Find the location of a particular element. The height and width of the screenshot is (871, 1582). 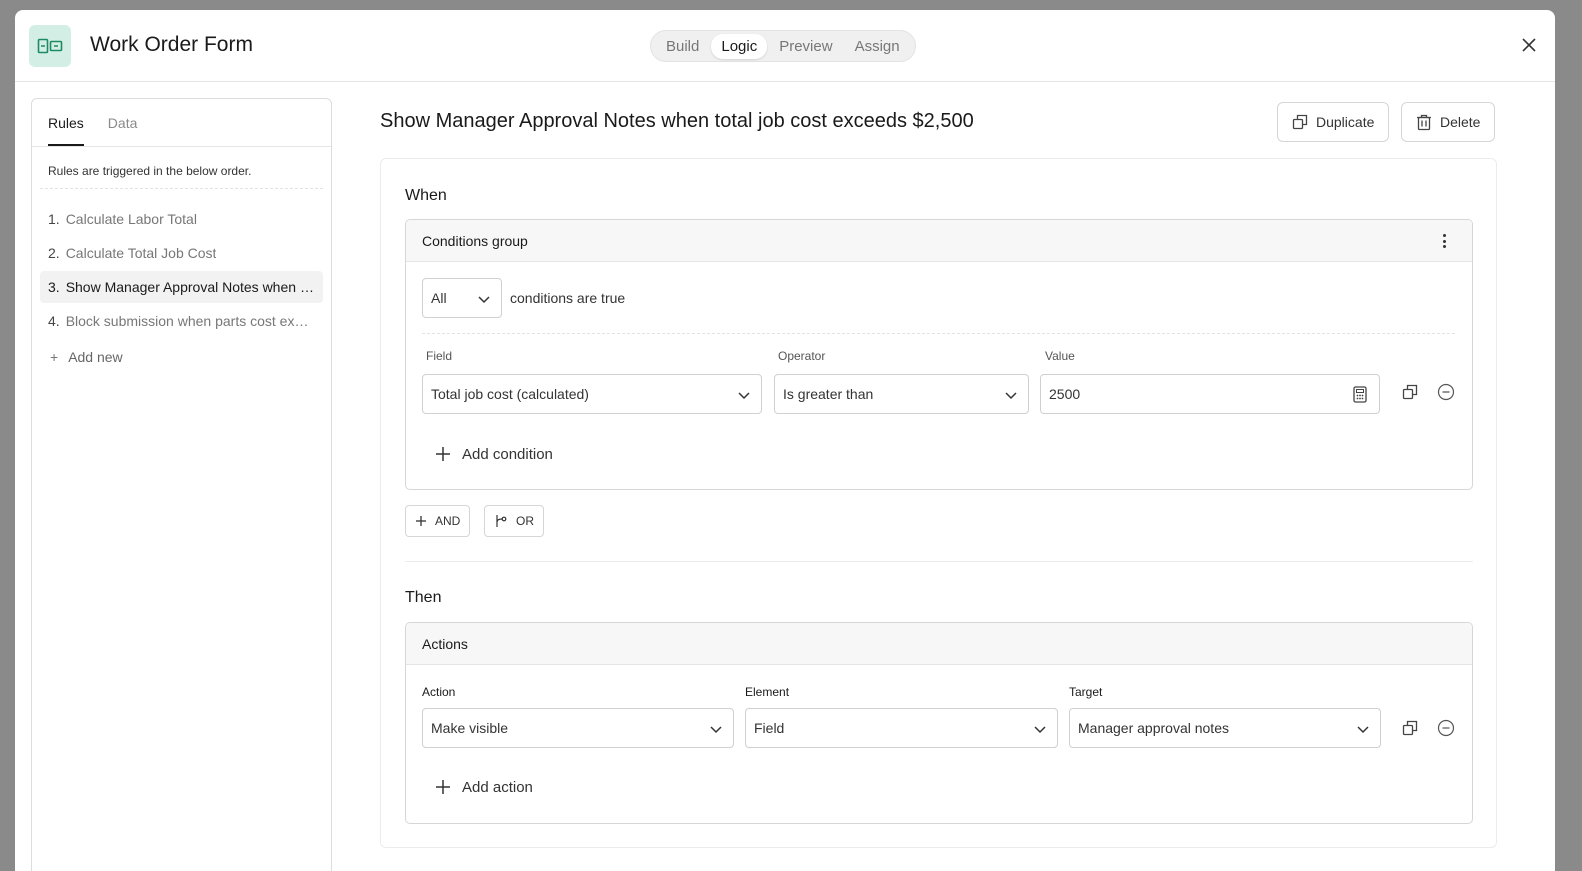

action-select: Make visible is located at coordinates (578, 728).